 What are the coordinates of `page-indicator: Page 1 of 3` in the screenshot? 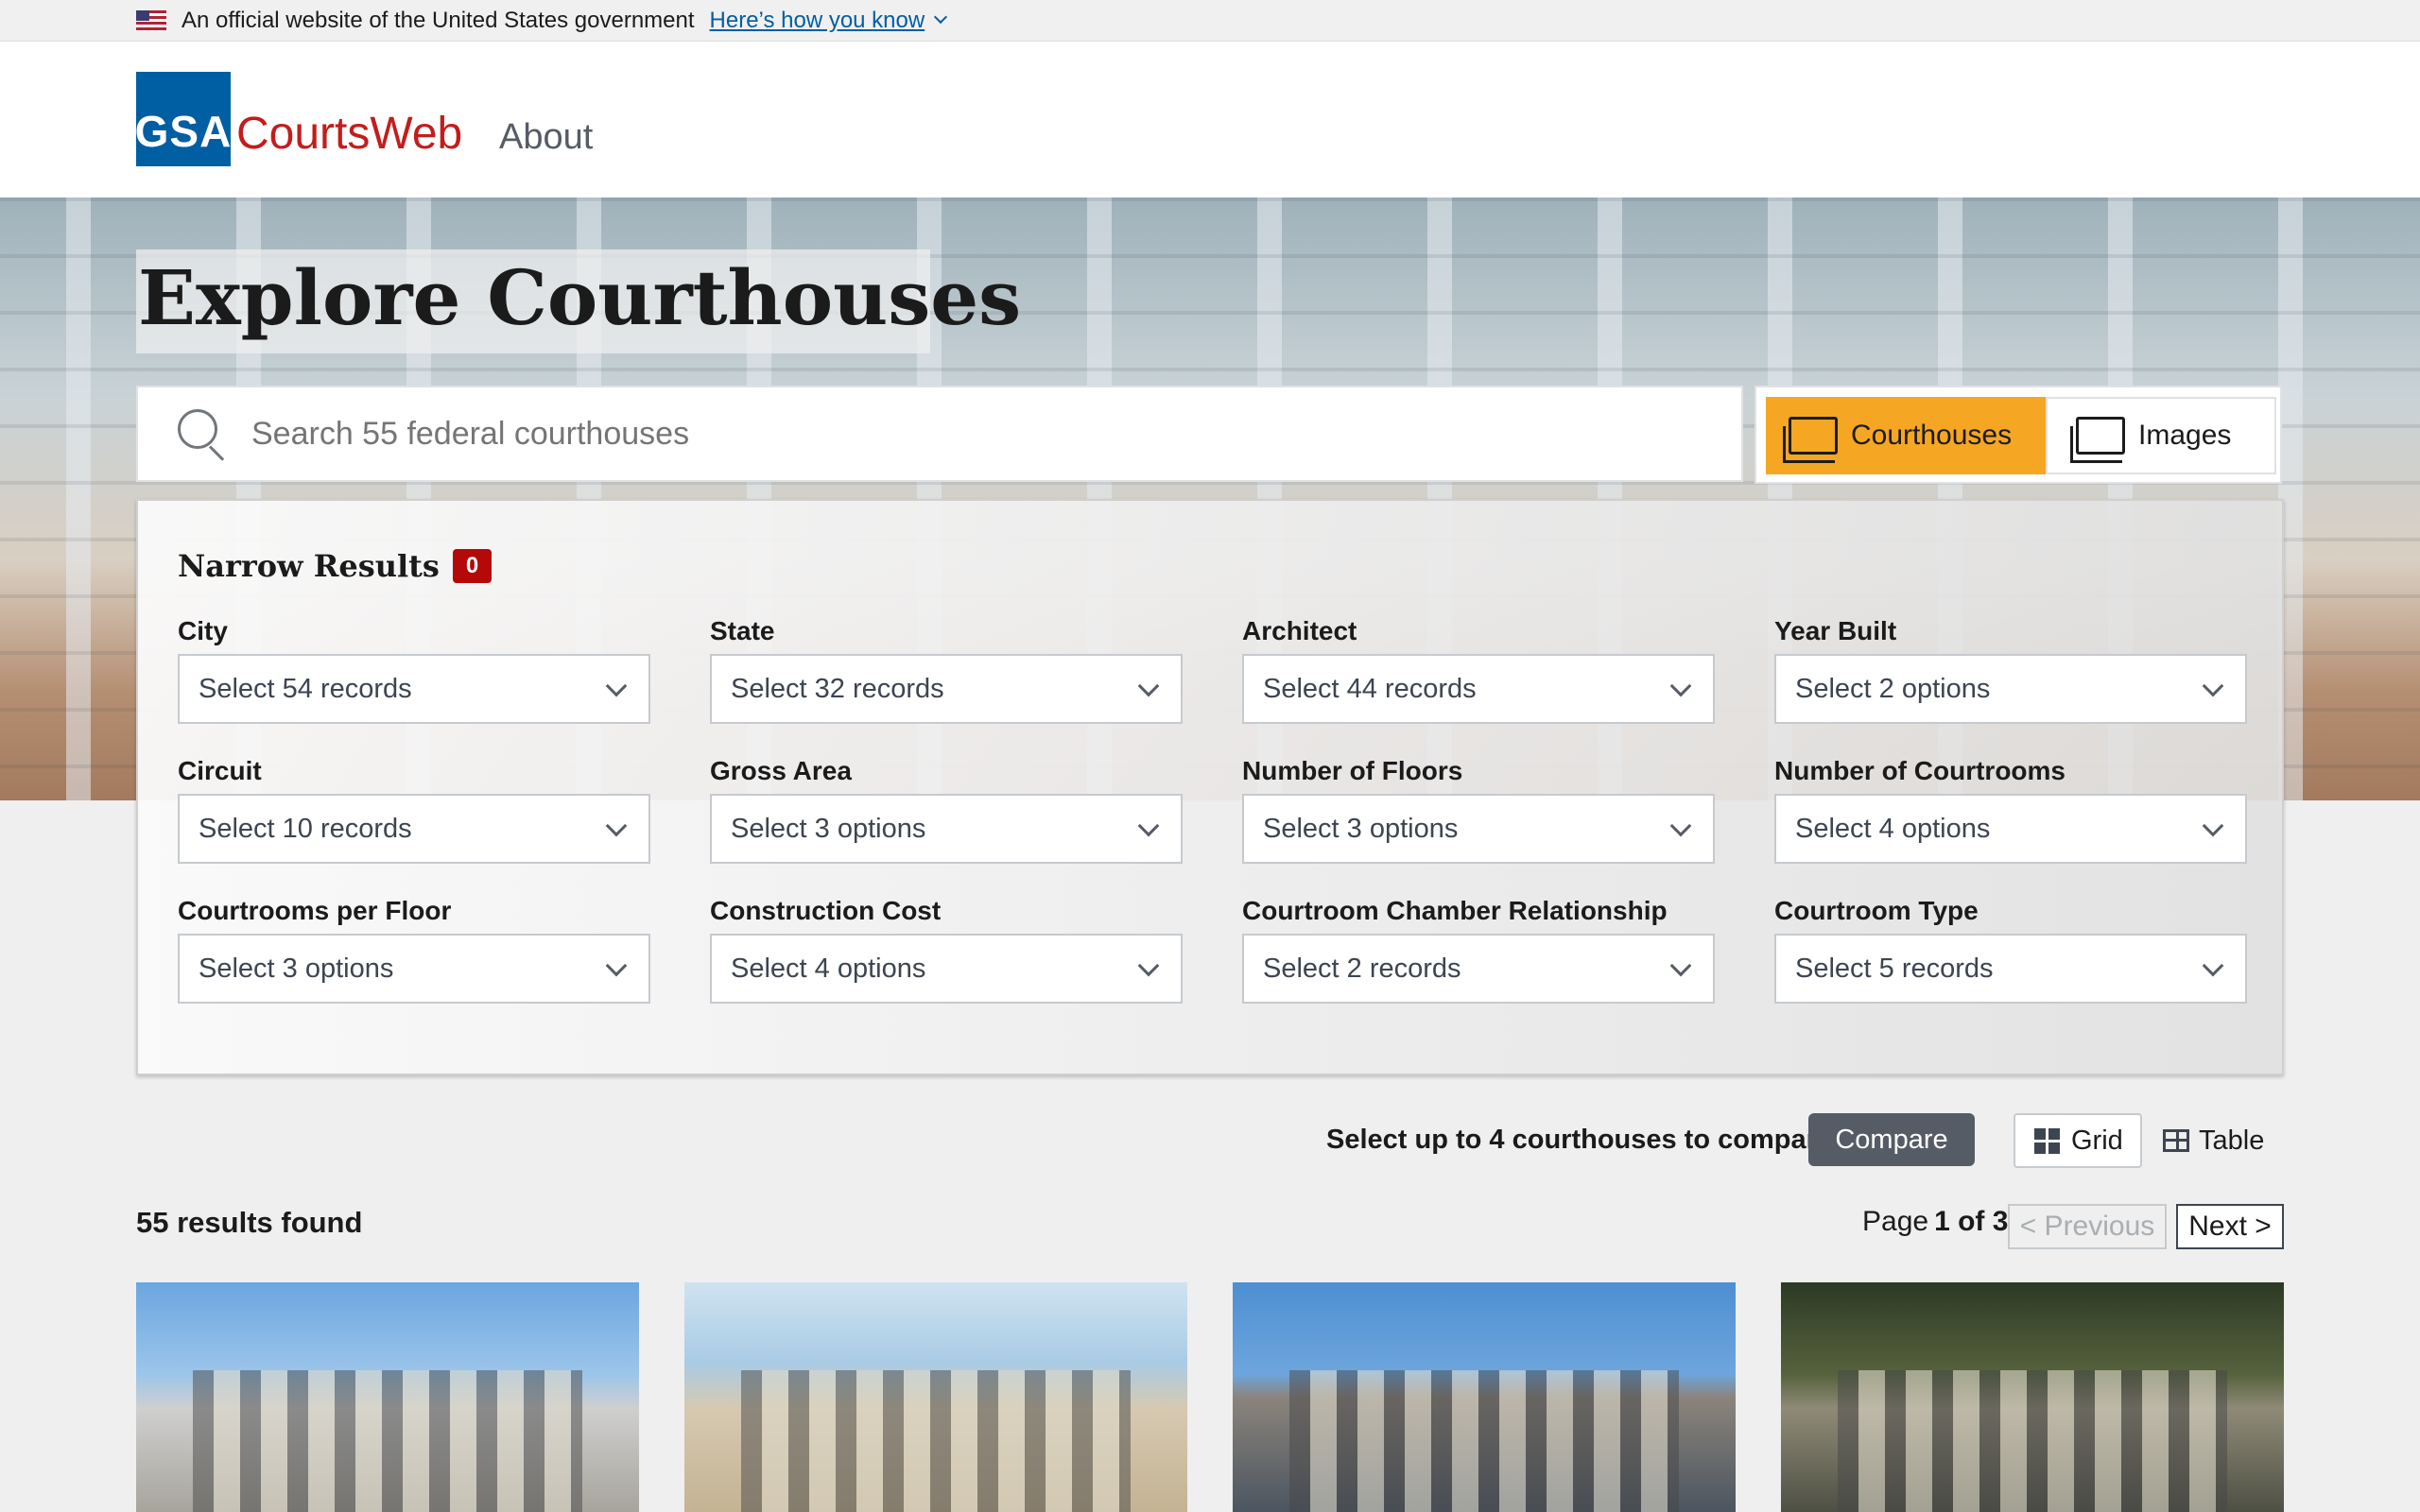 It's located at (1938, 1222).